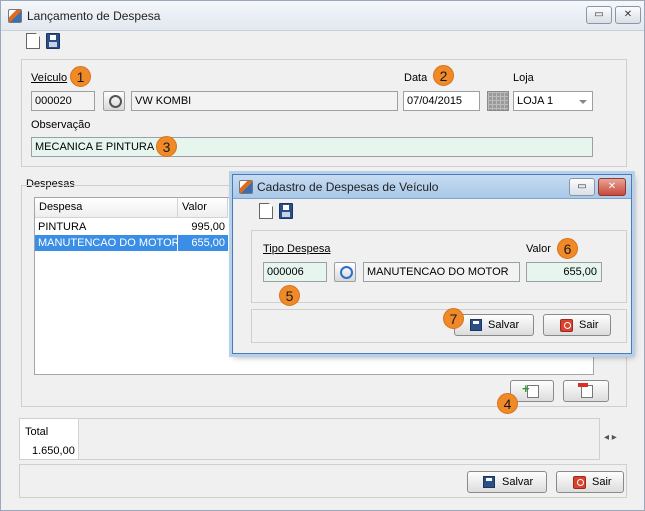  Describe the element at coordinates (312, 147) in the screenshot. I see `observacao-field: MECANICA E PINTURA` at that location.